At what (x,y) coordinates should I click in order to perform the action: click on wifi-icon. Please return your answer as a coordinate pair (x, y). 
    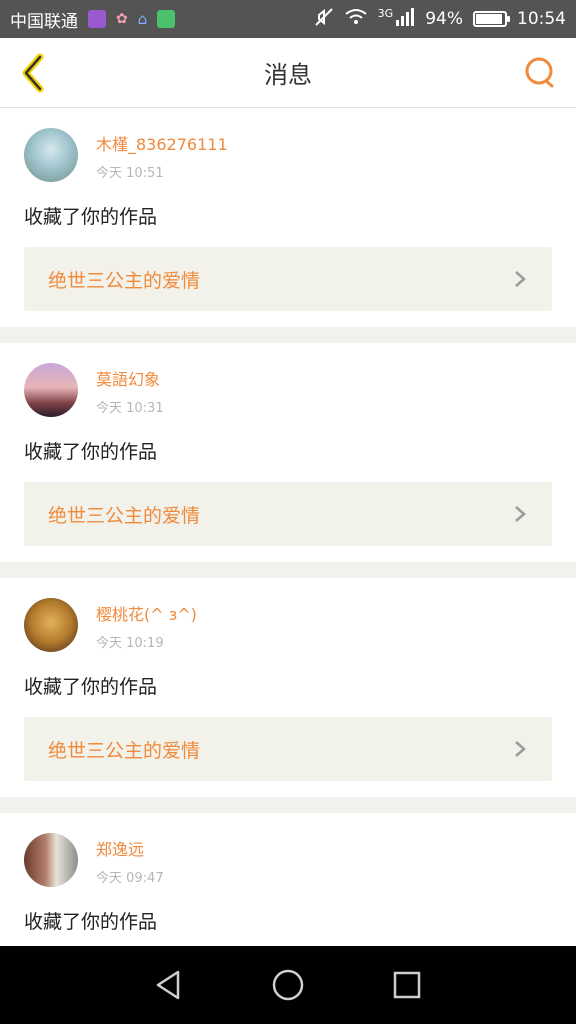
    Looking at the image, I should click on (356, 19).